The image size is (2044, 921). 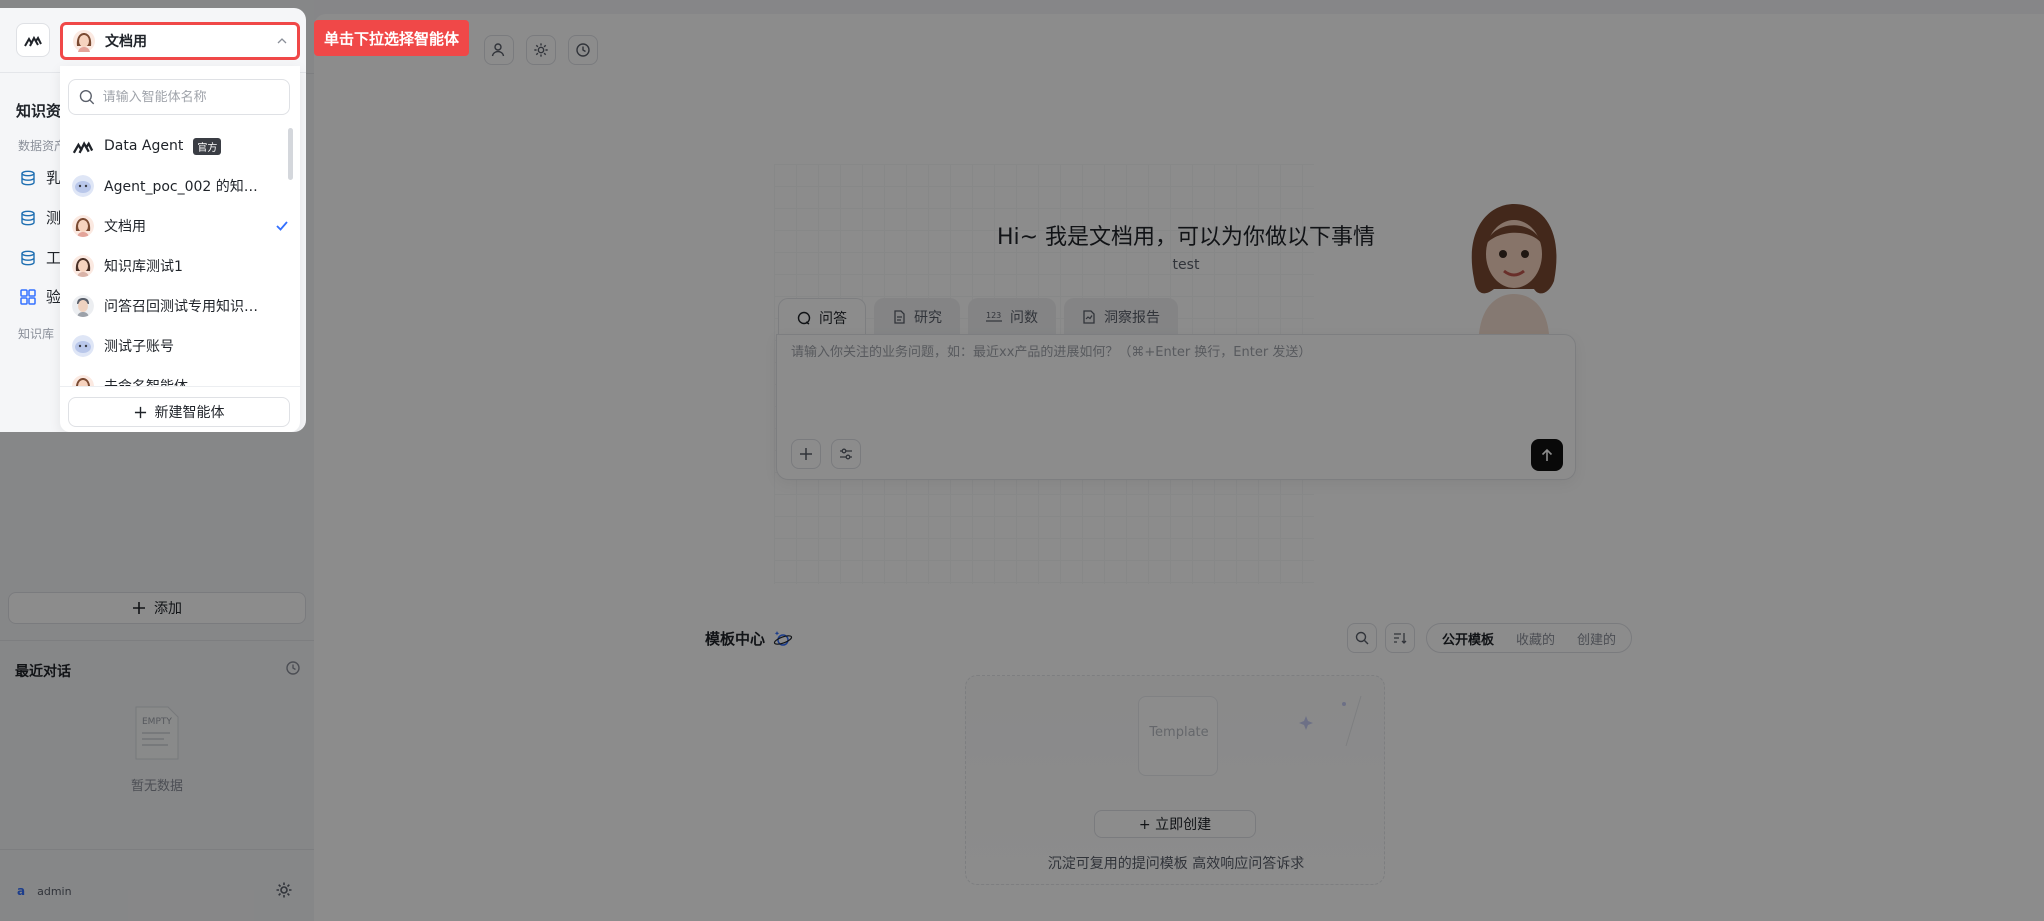 What do you see at coordinates (42, 146) in the screenshot?
I see `data-assets-label: 数据资产` at bounding box center [42, 146].